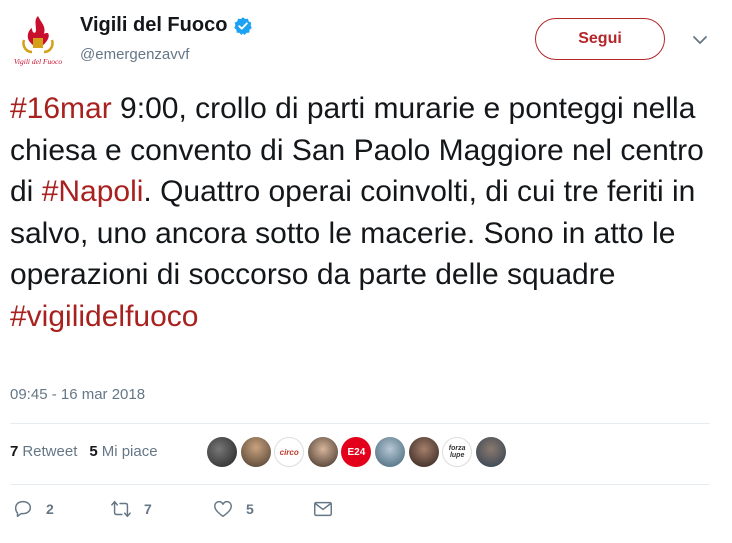 The height and width of the screenshot is (543, 732). Describe the element at coordinates (130, 451) in the screenshot. I see `like-stat-label: Mi piace` at that location.